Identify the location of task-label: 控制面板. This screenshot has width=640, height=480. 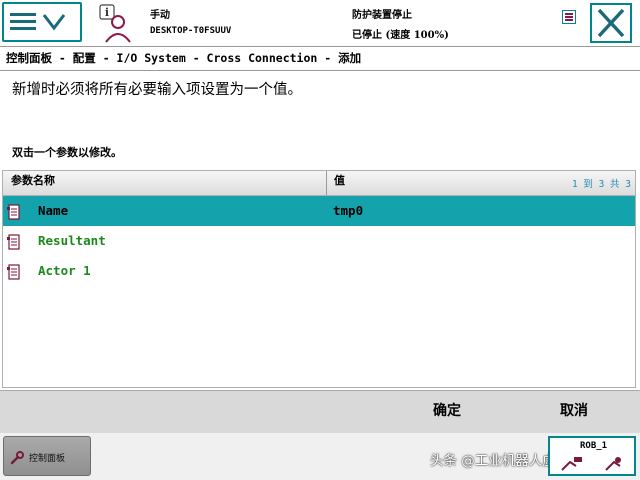
(47, 459).